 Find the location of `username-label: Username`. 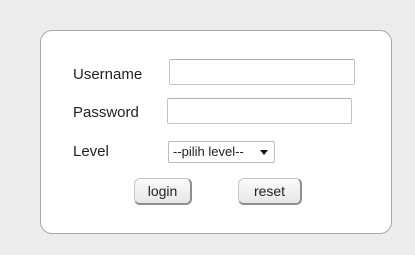

username-label: Username is located at coordinates (108, 74).